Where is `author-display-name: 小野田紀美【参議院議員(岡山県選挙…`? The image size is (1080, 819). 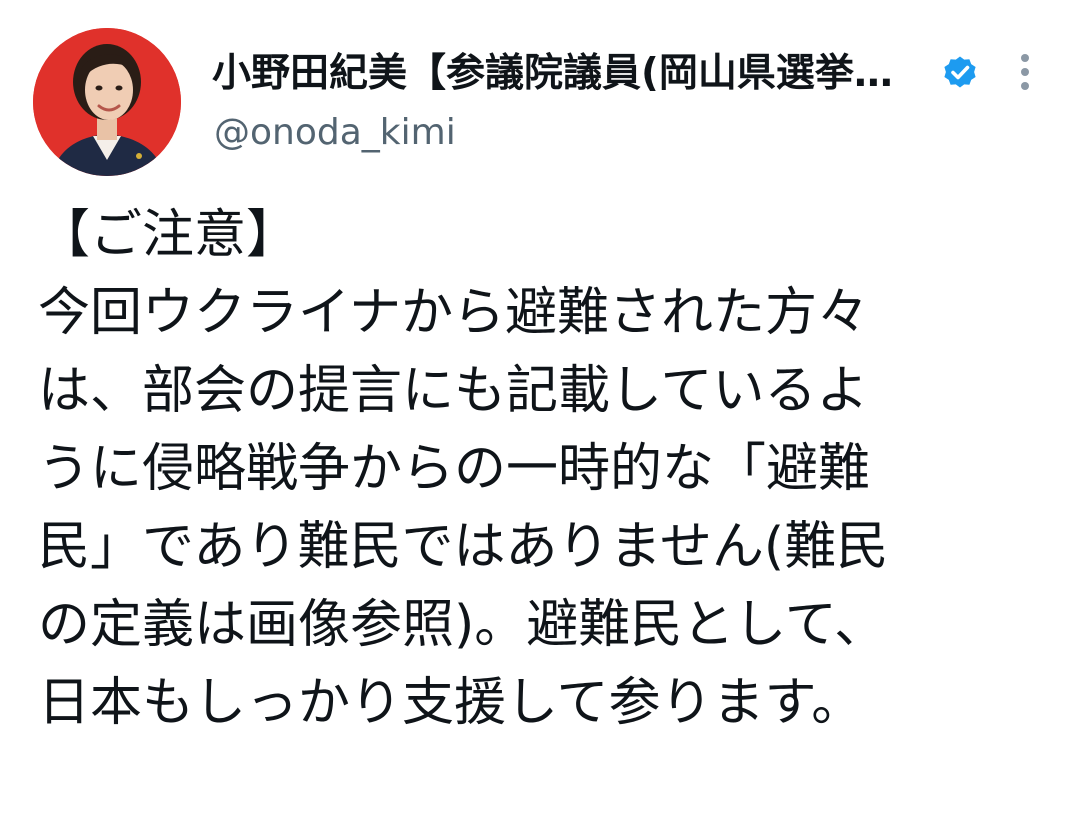
author-display-name: 小野田紀美【参議院議員(岡山県選挙… is located at coordinates (572, 74).